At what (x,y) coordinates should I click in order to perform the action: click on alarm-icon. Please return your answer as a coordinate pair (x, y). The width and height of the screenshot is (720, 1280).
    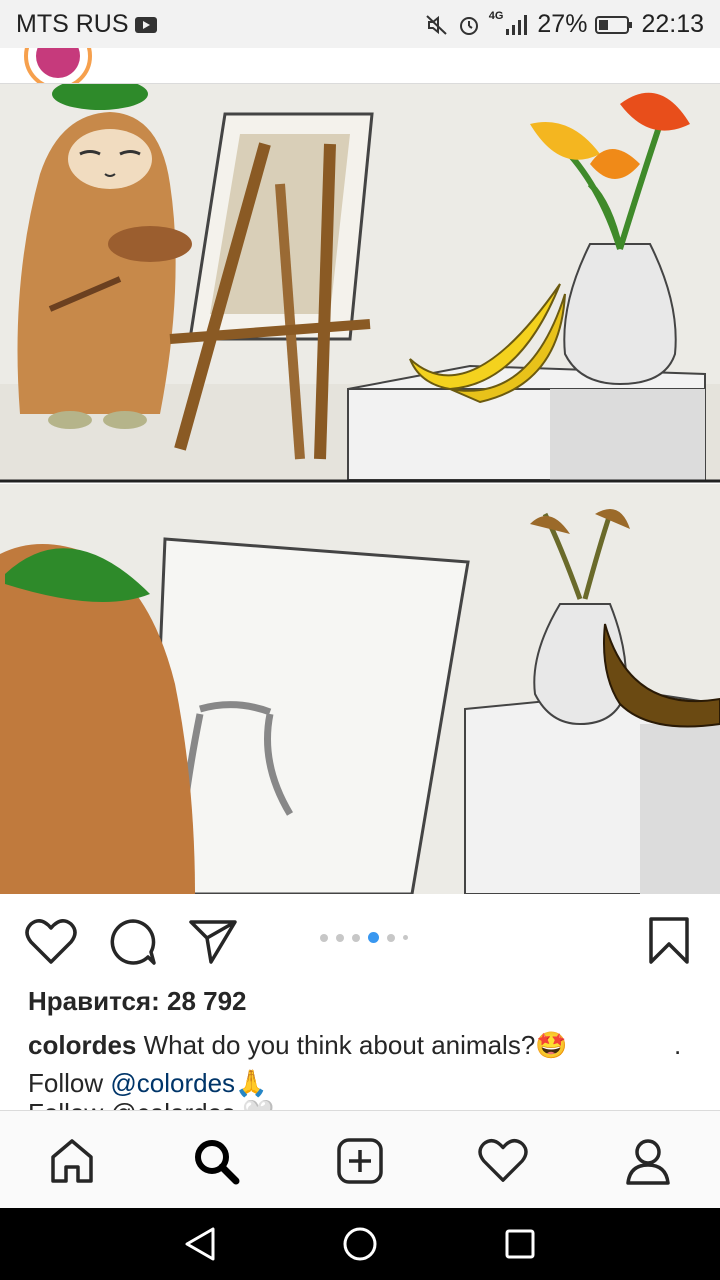
    Looking at the image, I should click on (468, 25).